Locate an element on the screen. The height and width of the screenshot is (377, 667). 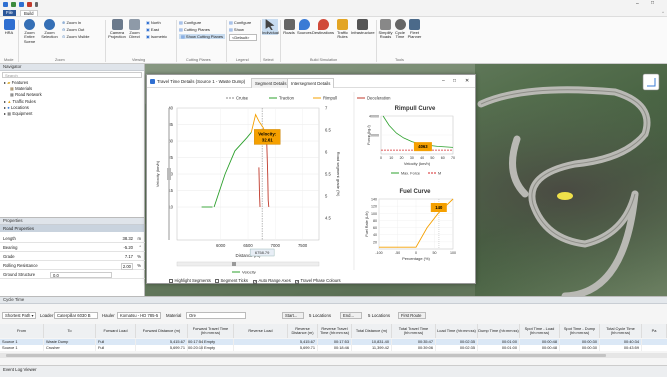
column-header: From is located at coordinates (22, 331).